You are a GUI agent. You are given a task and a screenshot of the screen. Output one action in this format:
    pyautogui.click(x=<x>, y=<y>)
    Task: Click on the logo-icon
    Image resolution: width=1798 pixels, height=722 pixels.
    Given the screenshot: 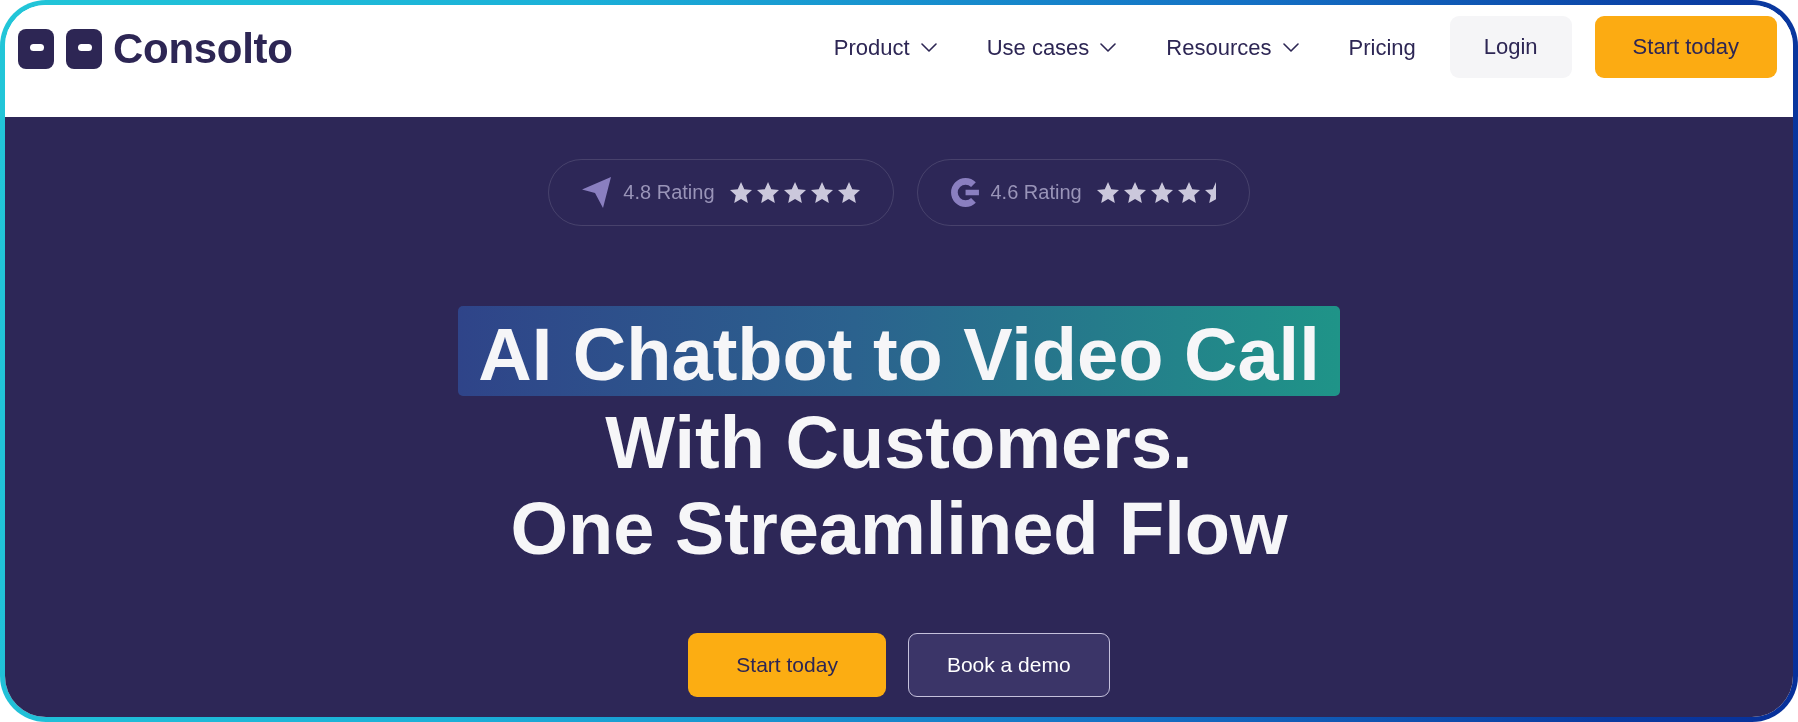 What is the action you would take?
    pyautogui.click(x=60, y=49)
    